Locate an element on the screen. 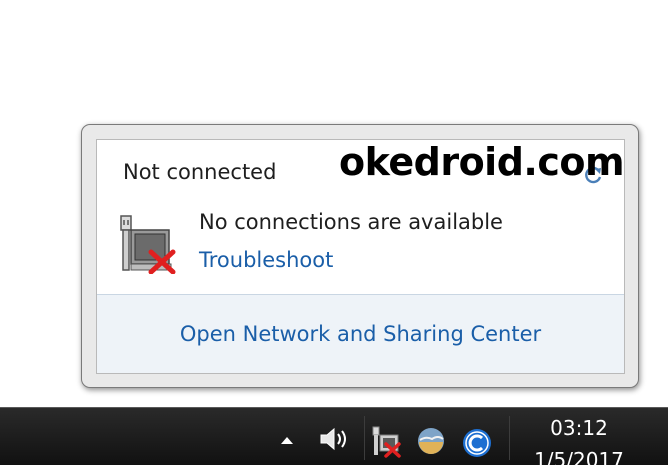 The width and height of the screenshot is (668, 472). show-hidden-icons-arrow is located at coordinates (287, 440).